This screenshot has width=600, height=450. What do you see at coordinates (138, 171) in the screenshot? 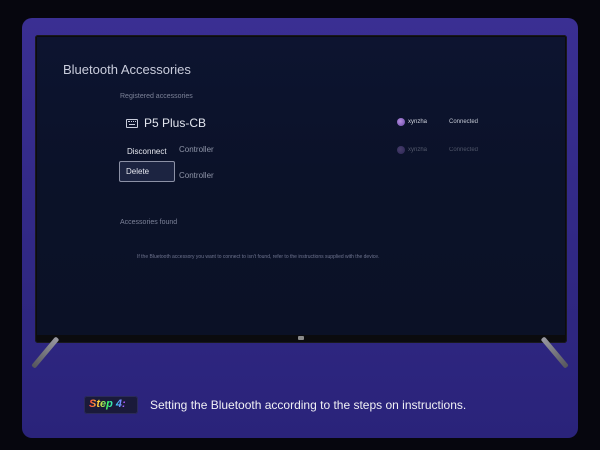
I see `delete-label: Delete` at bounding box center [138, 171].